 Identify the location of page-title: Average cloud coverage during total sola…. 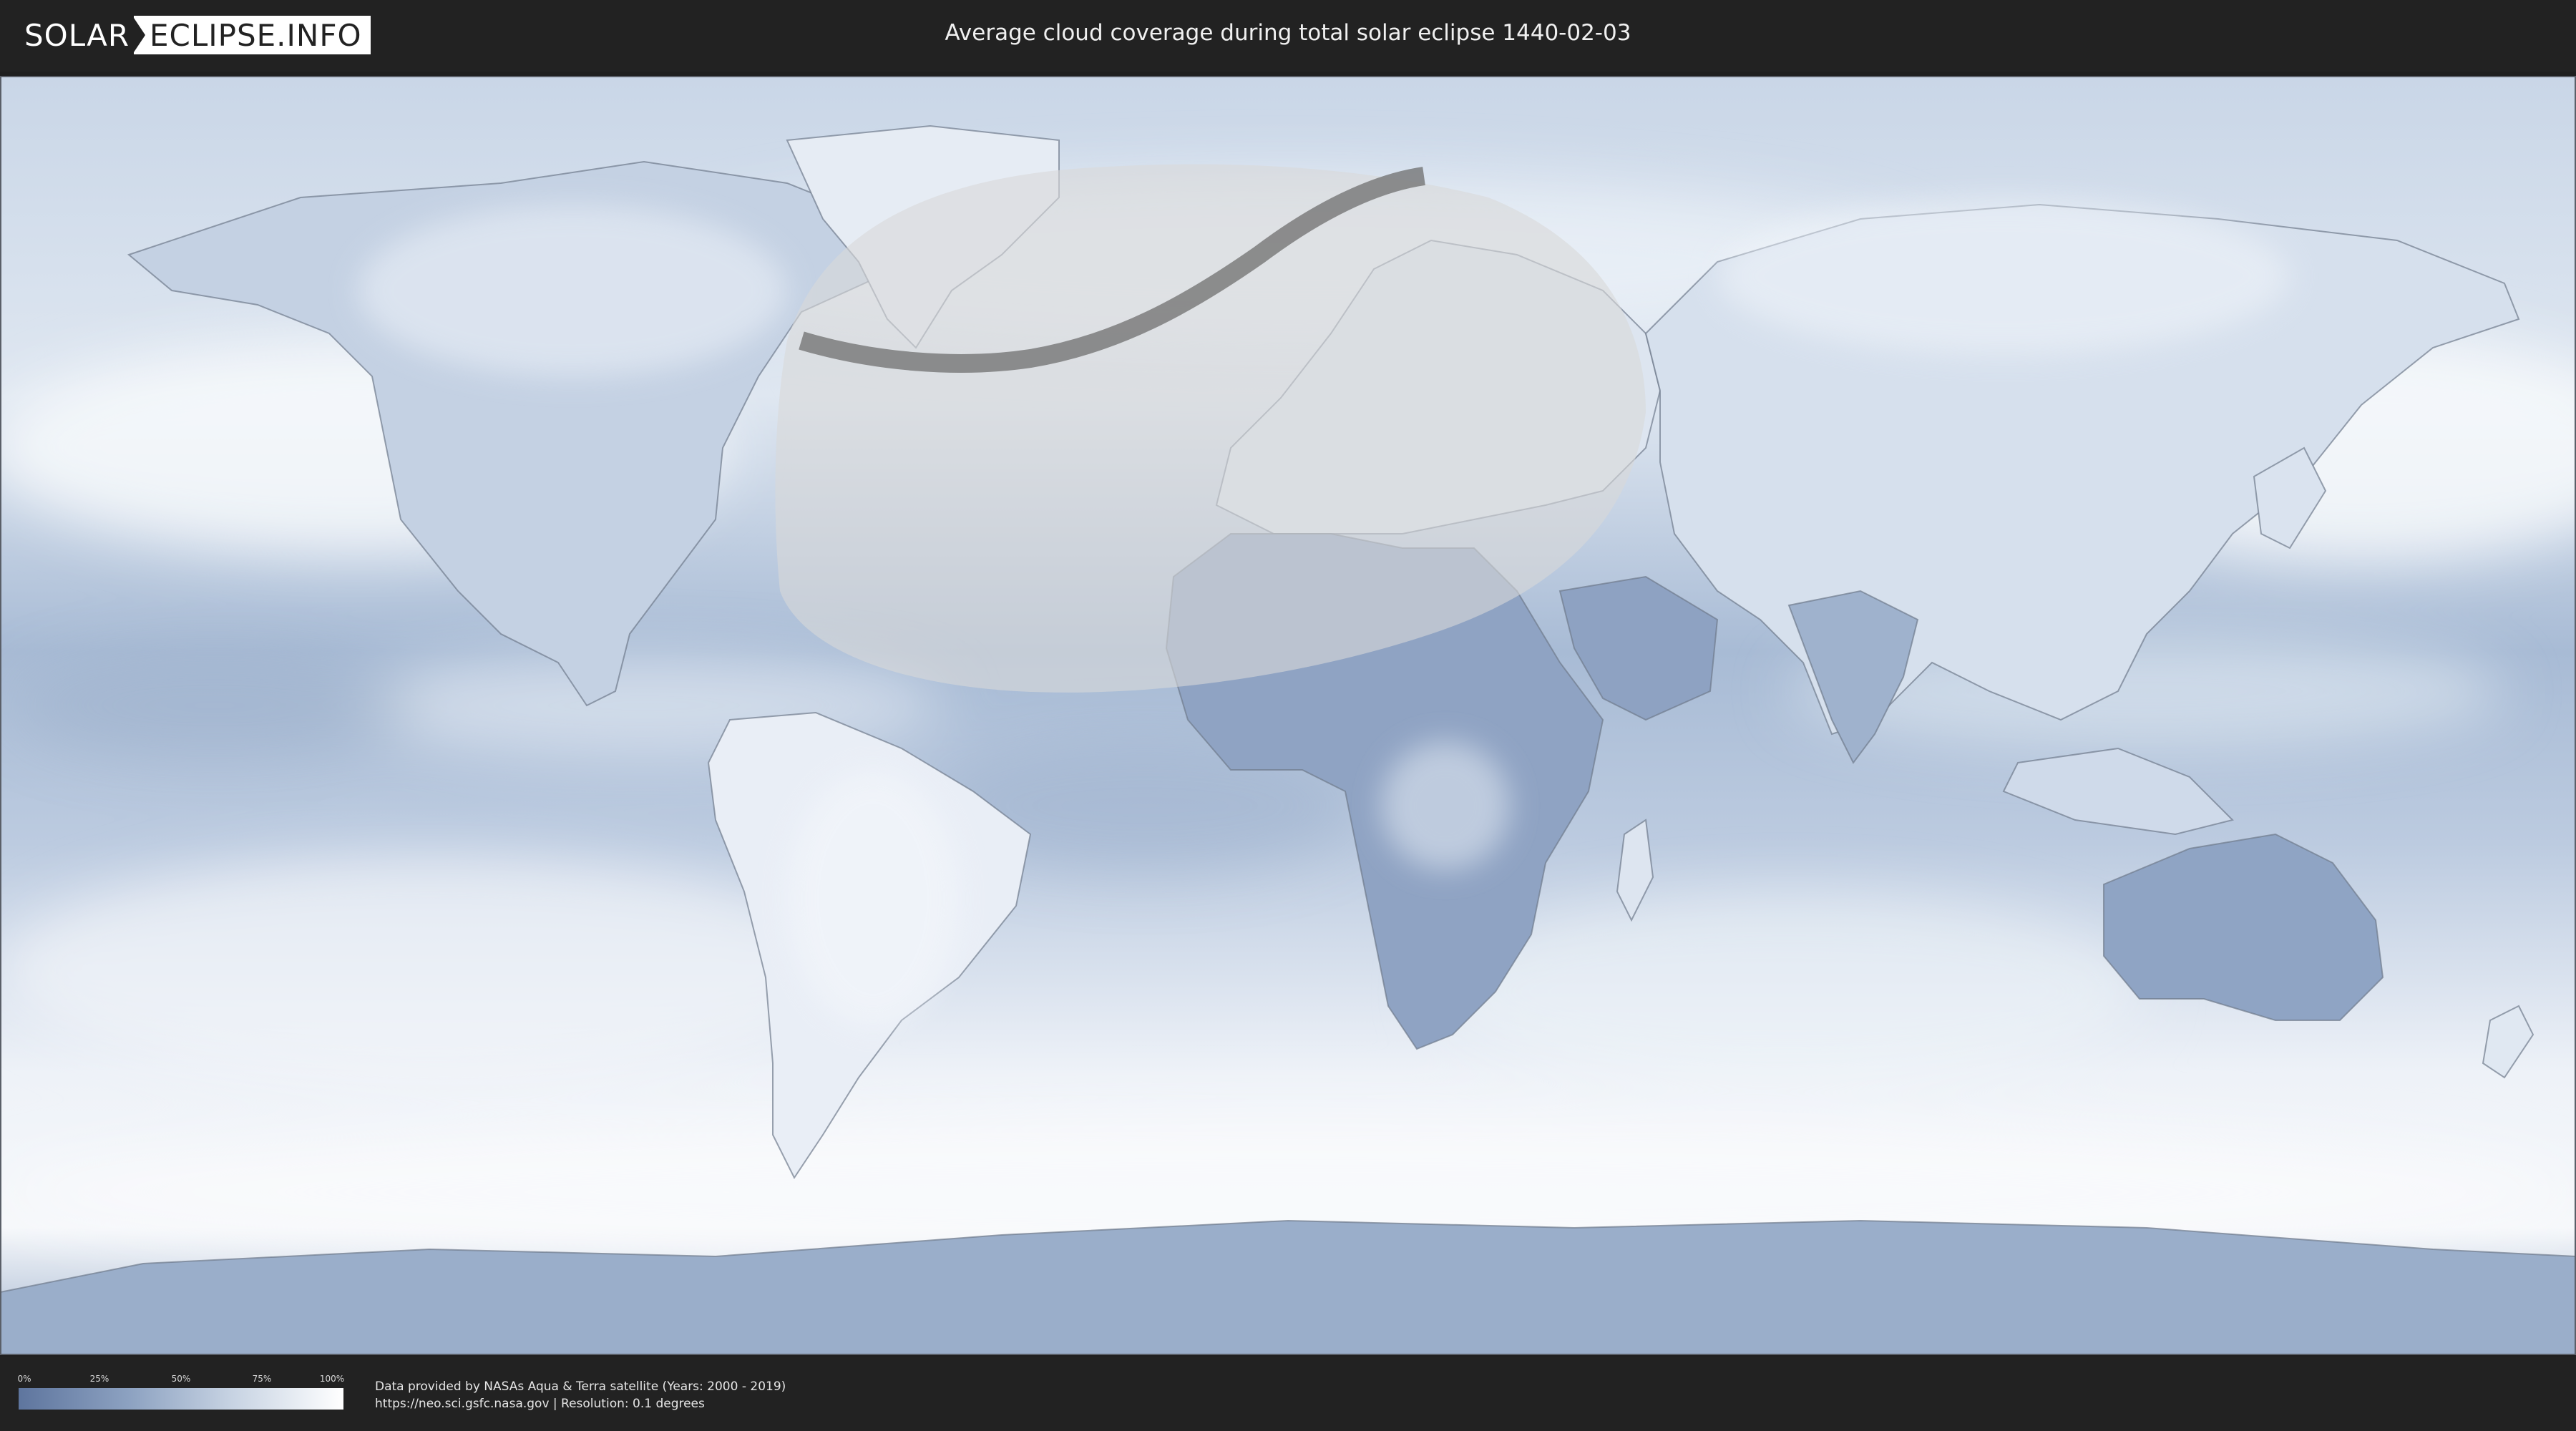
(1288, 33).